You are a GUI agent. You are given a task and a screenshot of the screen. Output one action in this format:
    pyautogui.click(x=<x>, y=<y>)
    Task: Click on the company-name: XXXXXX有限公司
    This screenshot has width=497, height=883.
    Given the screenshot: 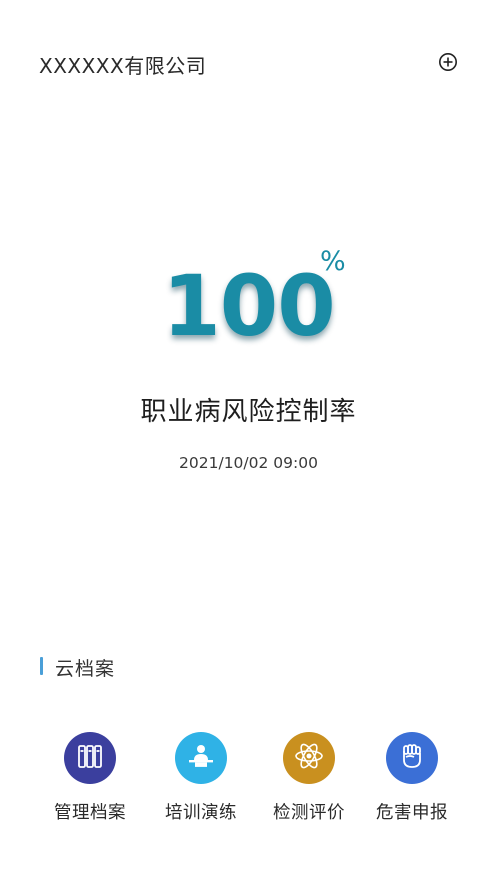 What is the action you would take?
    pyautogui.click(x=123, y=66)
    